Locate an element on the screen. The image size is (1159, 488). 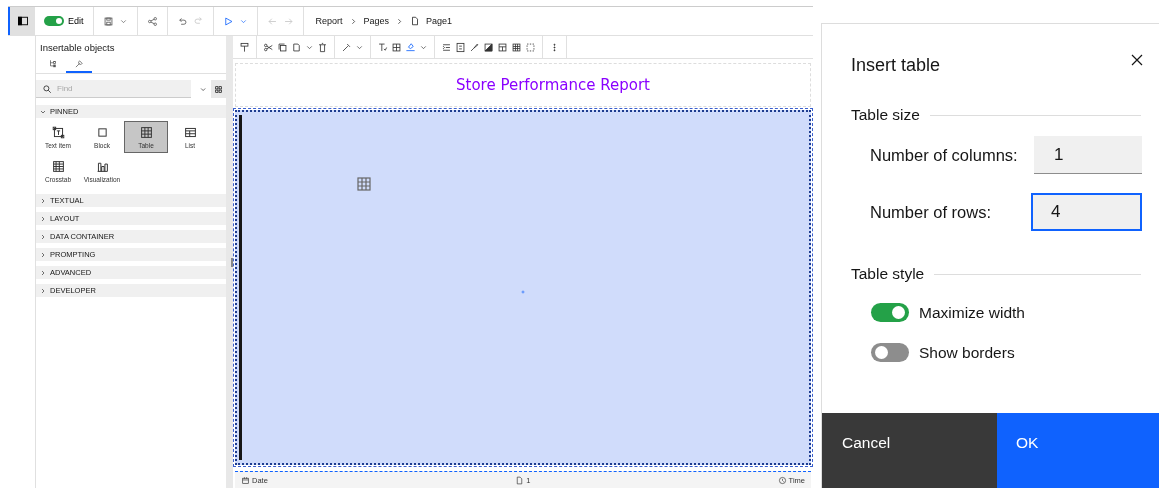
clock-icon is located at coordinates (782, 480).